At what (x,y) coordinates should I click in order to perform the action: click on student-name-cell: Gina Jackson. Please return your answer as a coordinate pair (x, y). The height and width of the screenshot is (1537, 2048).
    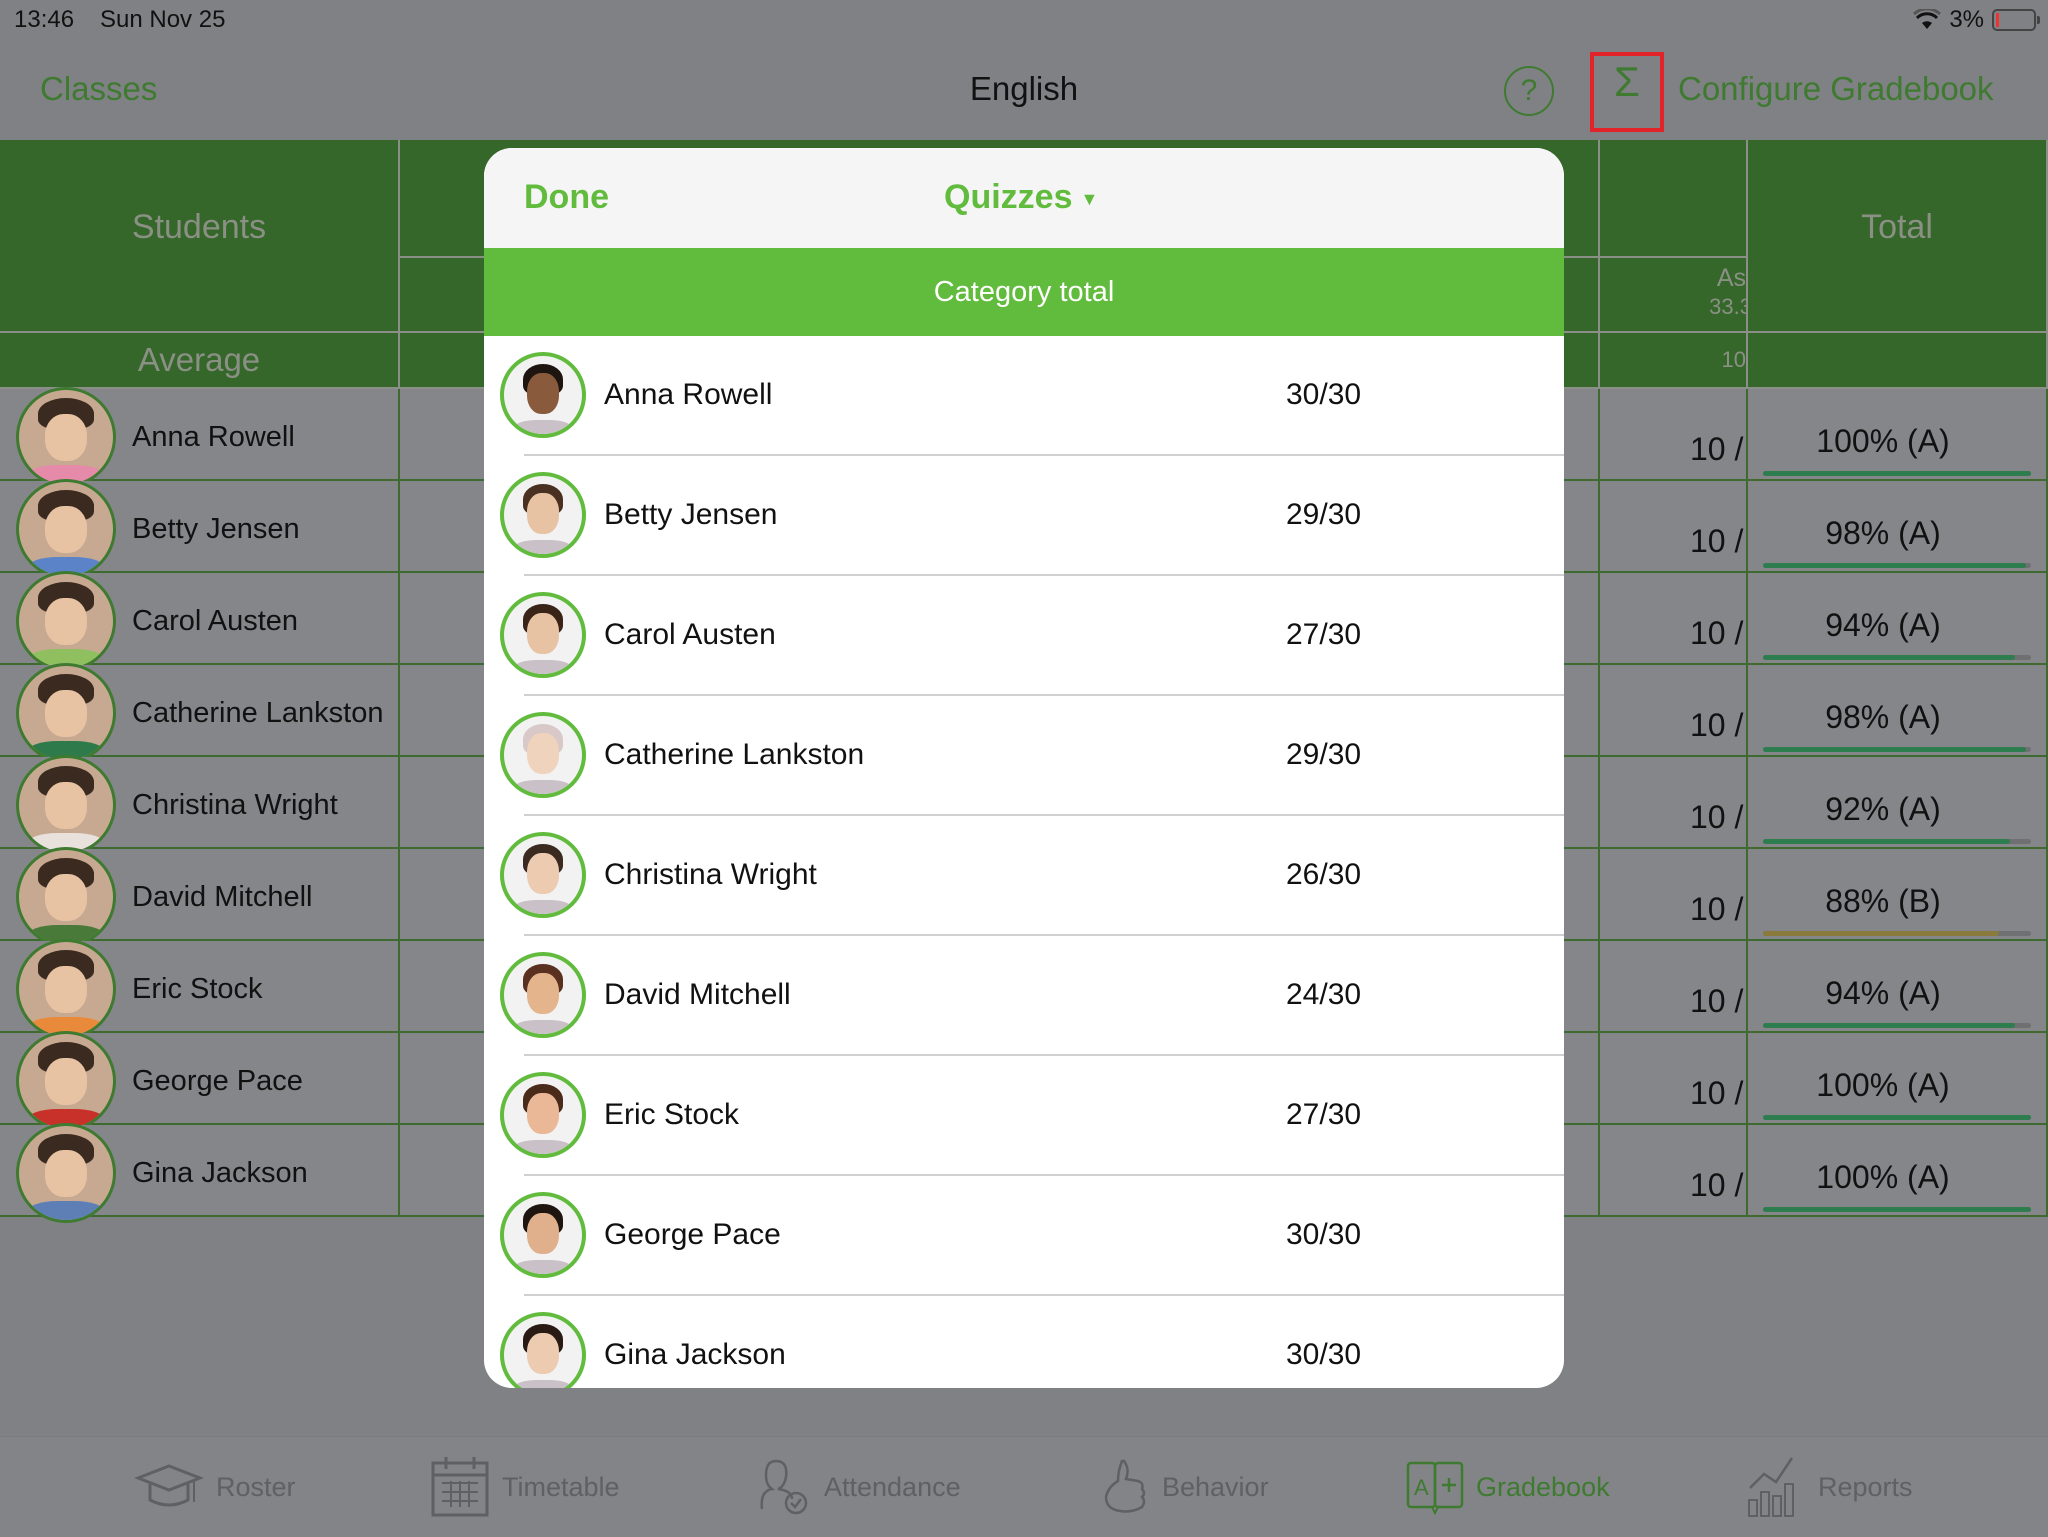
    Looking at the image, I should click on (200, 1173).